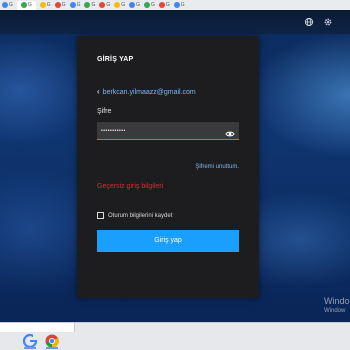 The width and height of the screenshot is (350, 350). I want to click on chevron-left-icon: ‹, so click(98, 91).